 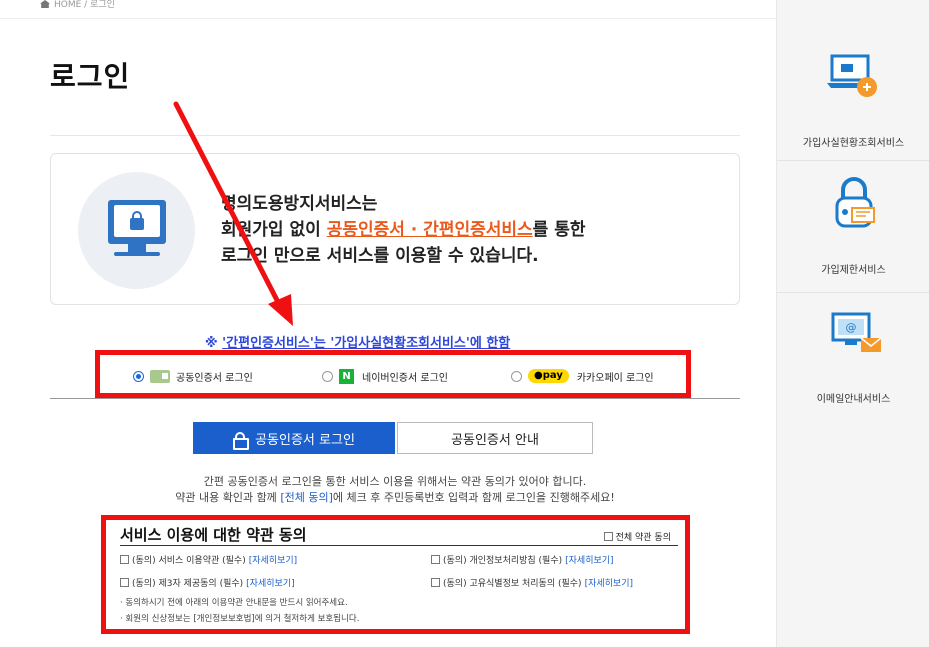 I want to click on sidebar-item-subscription-lookup, so click(x=853, y=83).